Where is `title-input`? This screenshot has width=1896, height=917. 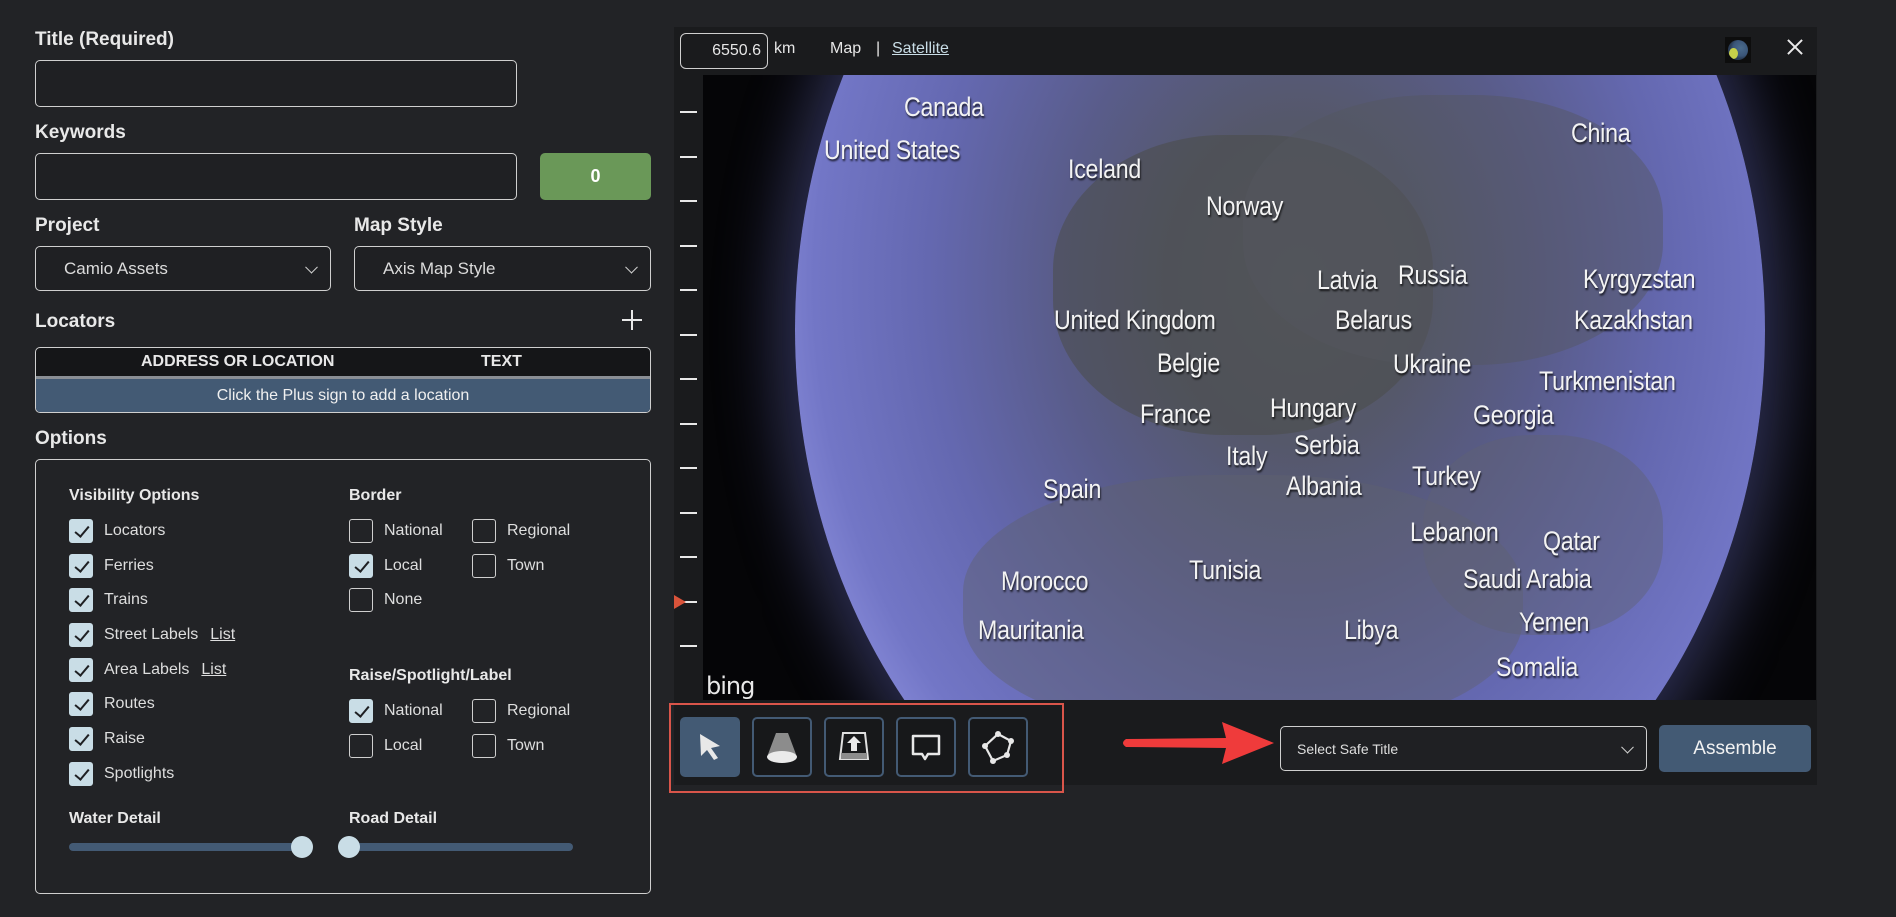
title-input is located at coordinates (276, 83).